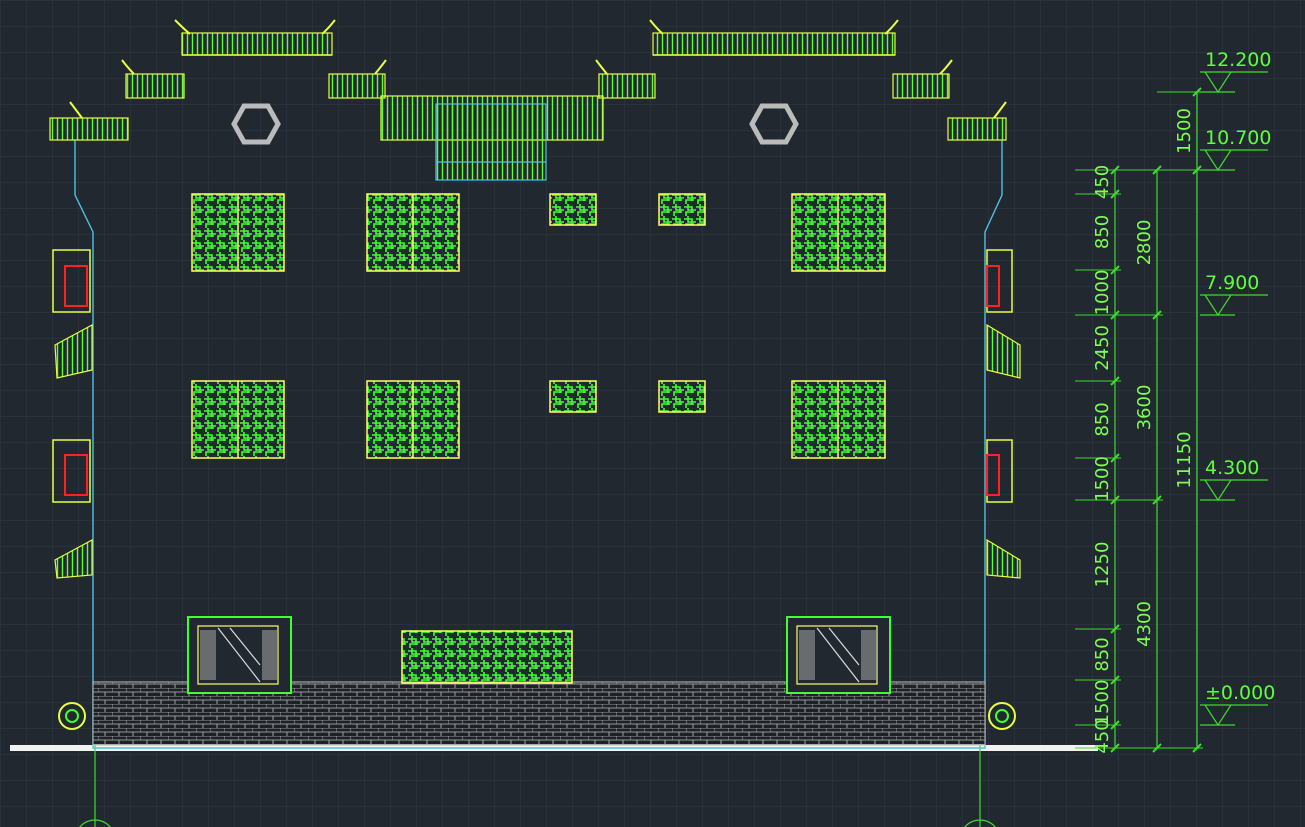 The width and height of the screenshot is (1305, 827). I want to click on dim-label-middle: 2800, so click(1144, 243).